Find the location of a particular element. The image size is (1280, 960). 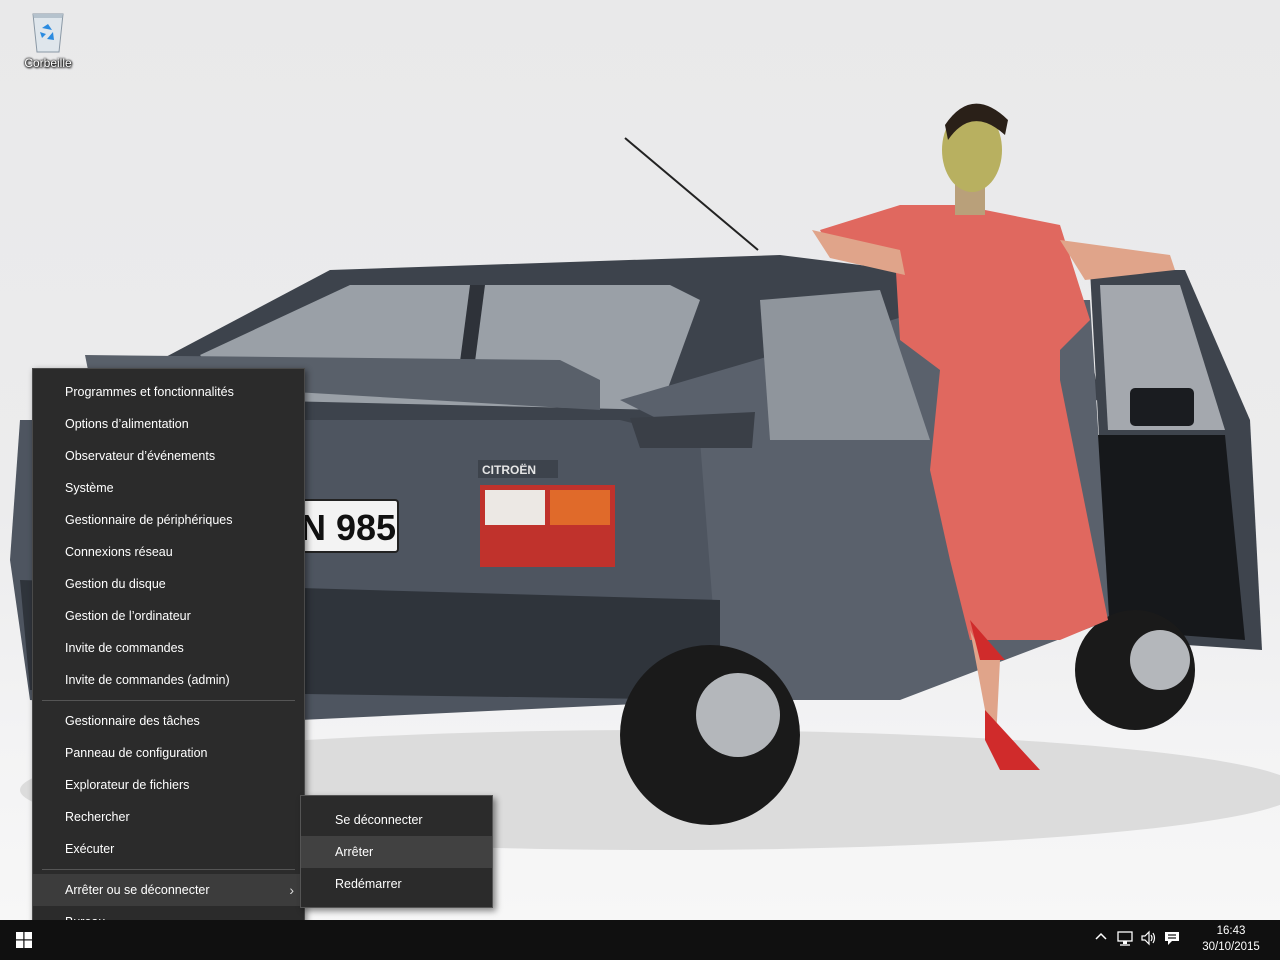

submenu-item-restart: Redémarrer is located at coordinates (396, 884).